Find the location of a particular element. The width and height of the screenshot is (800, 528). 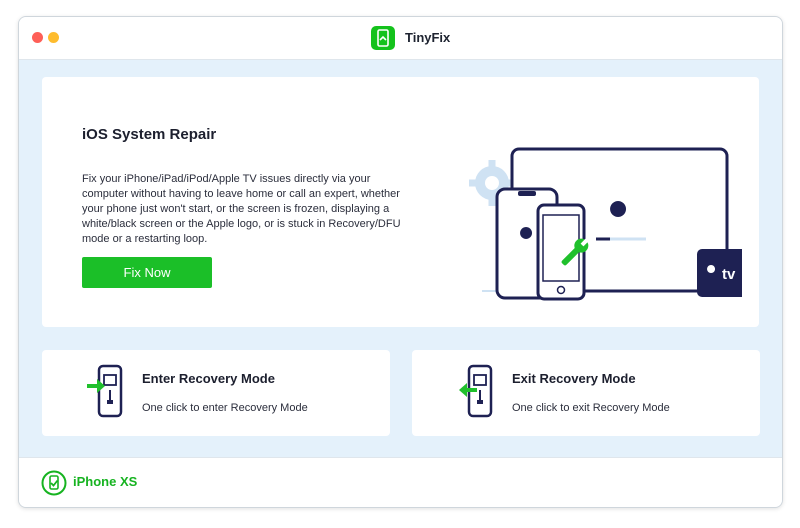

device-connected-icon is located at coordinates (54, 485).